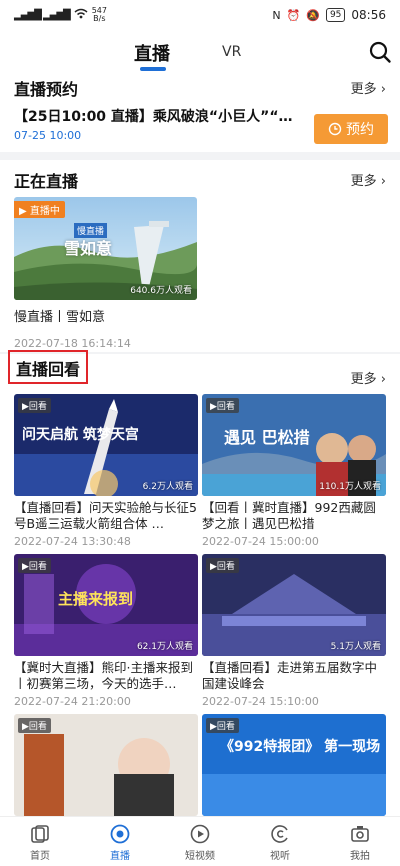  I want to click on replay-date: 2022-07-24 15:10:00, so click(260, 701).